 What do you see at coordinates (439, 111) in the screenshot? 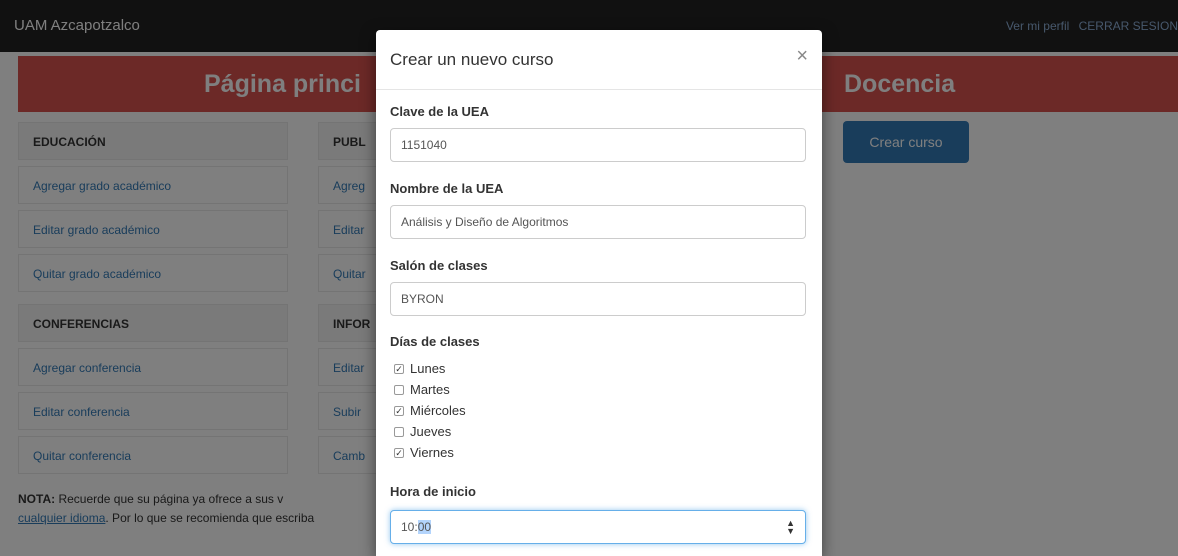
I see `clave-label: Clave de la UEA` at bounding box center [439, 111].